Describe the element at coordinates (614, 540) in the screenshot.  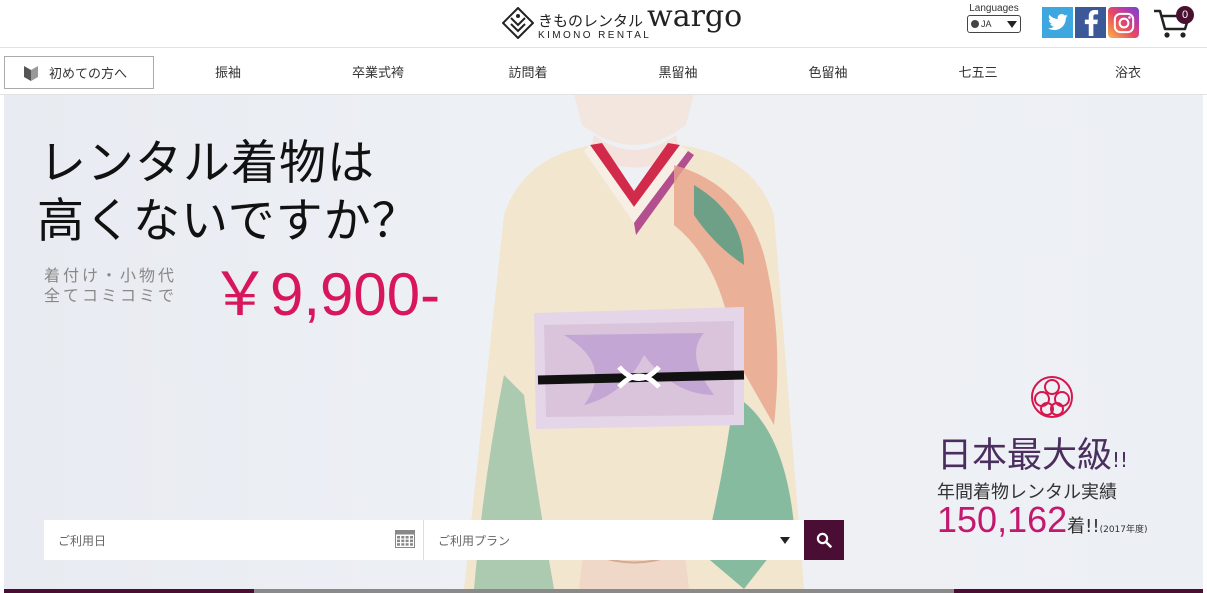
I see `plan-select: ご利用プラン` at that location.